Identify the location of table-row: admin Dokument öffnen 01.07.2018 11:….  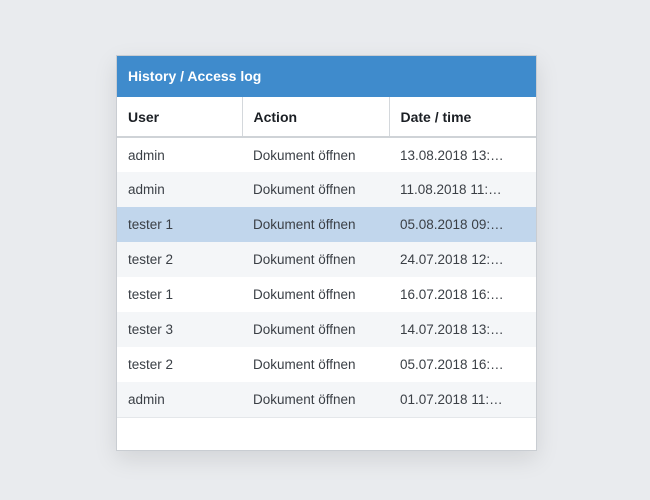
(326, 400).